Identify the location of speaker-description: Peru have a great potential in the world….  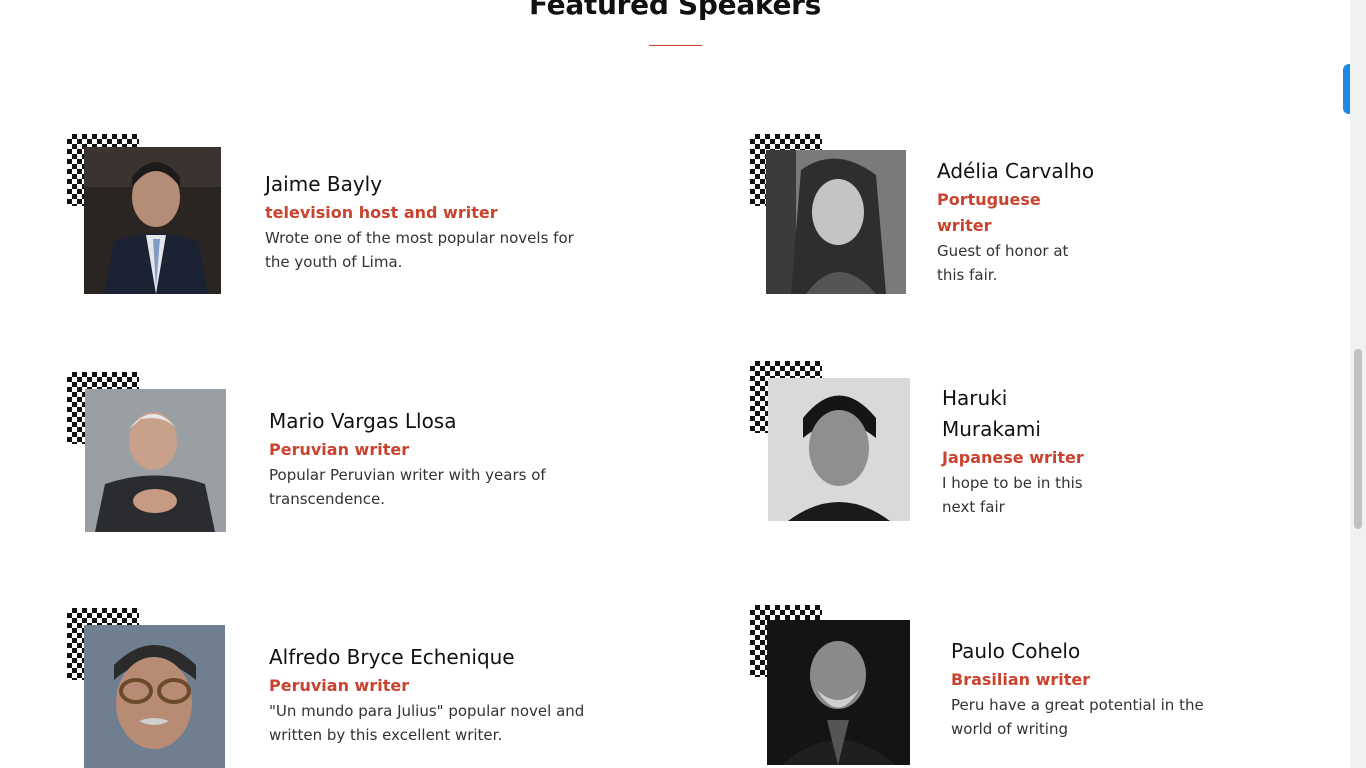
(1077, 717).